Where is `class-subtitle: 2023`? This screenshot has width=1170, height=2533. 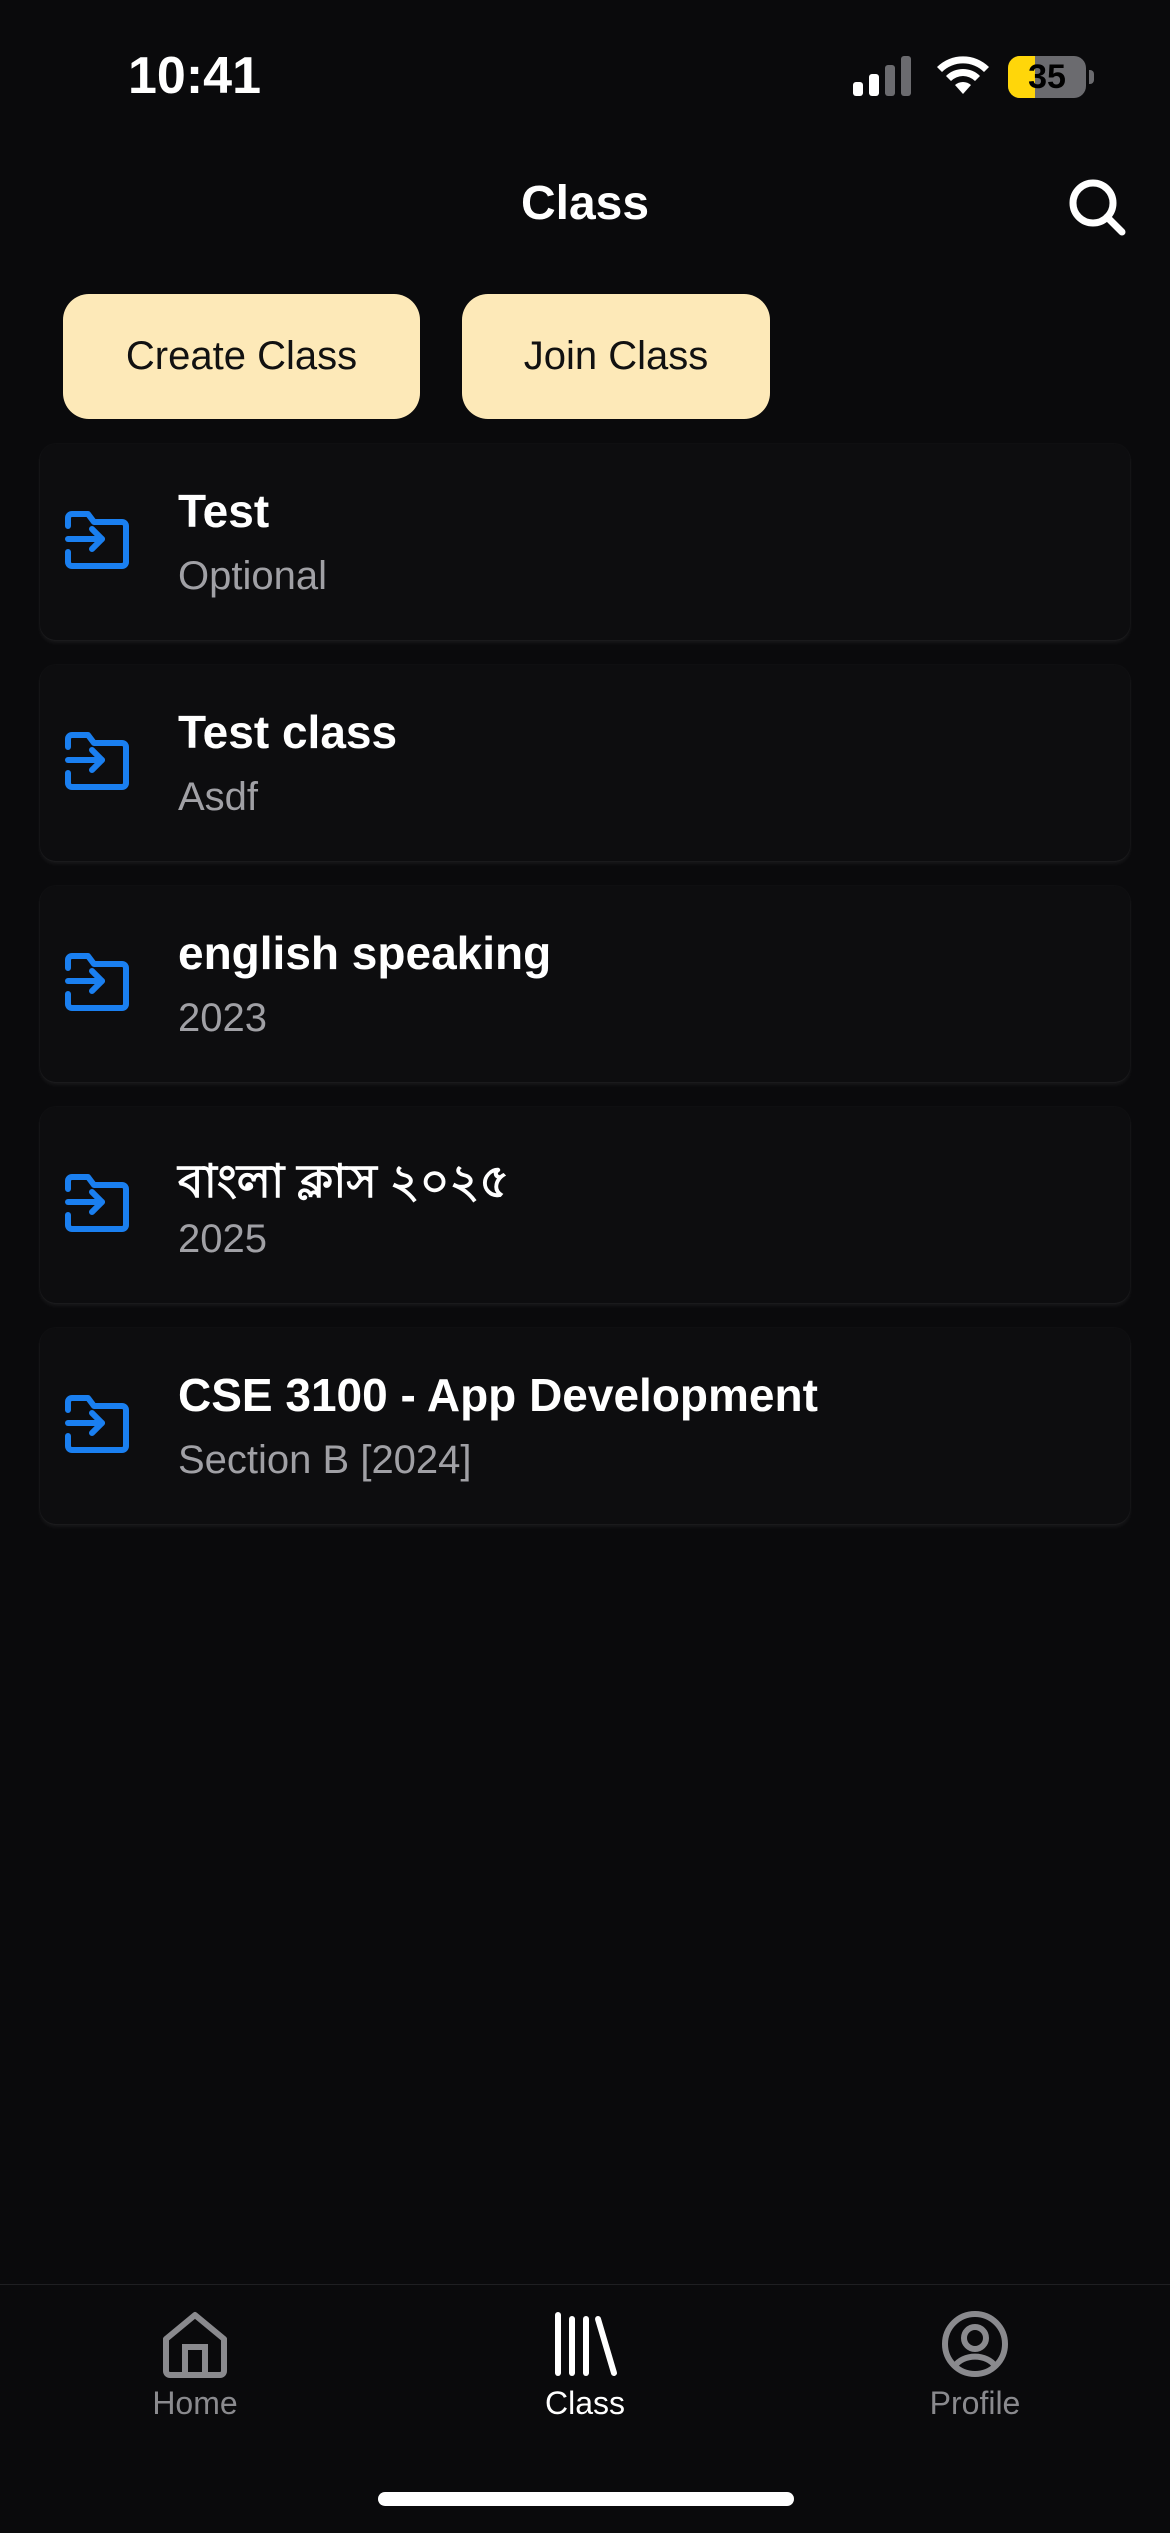 class-subtitle: 2023 is located at coordinates (222, 1018).